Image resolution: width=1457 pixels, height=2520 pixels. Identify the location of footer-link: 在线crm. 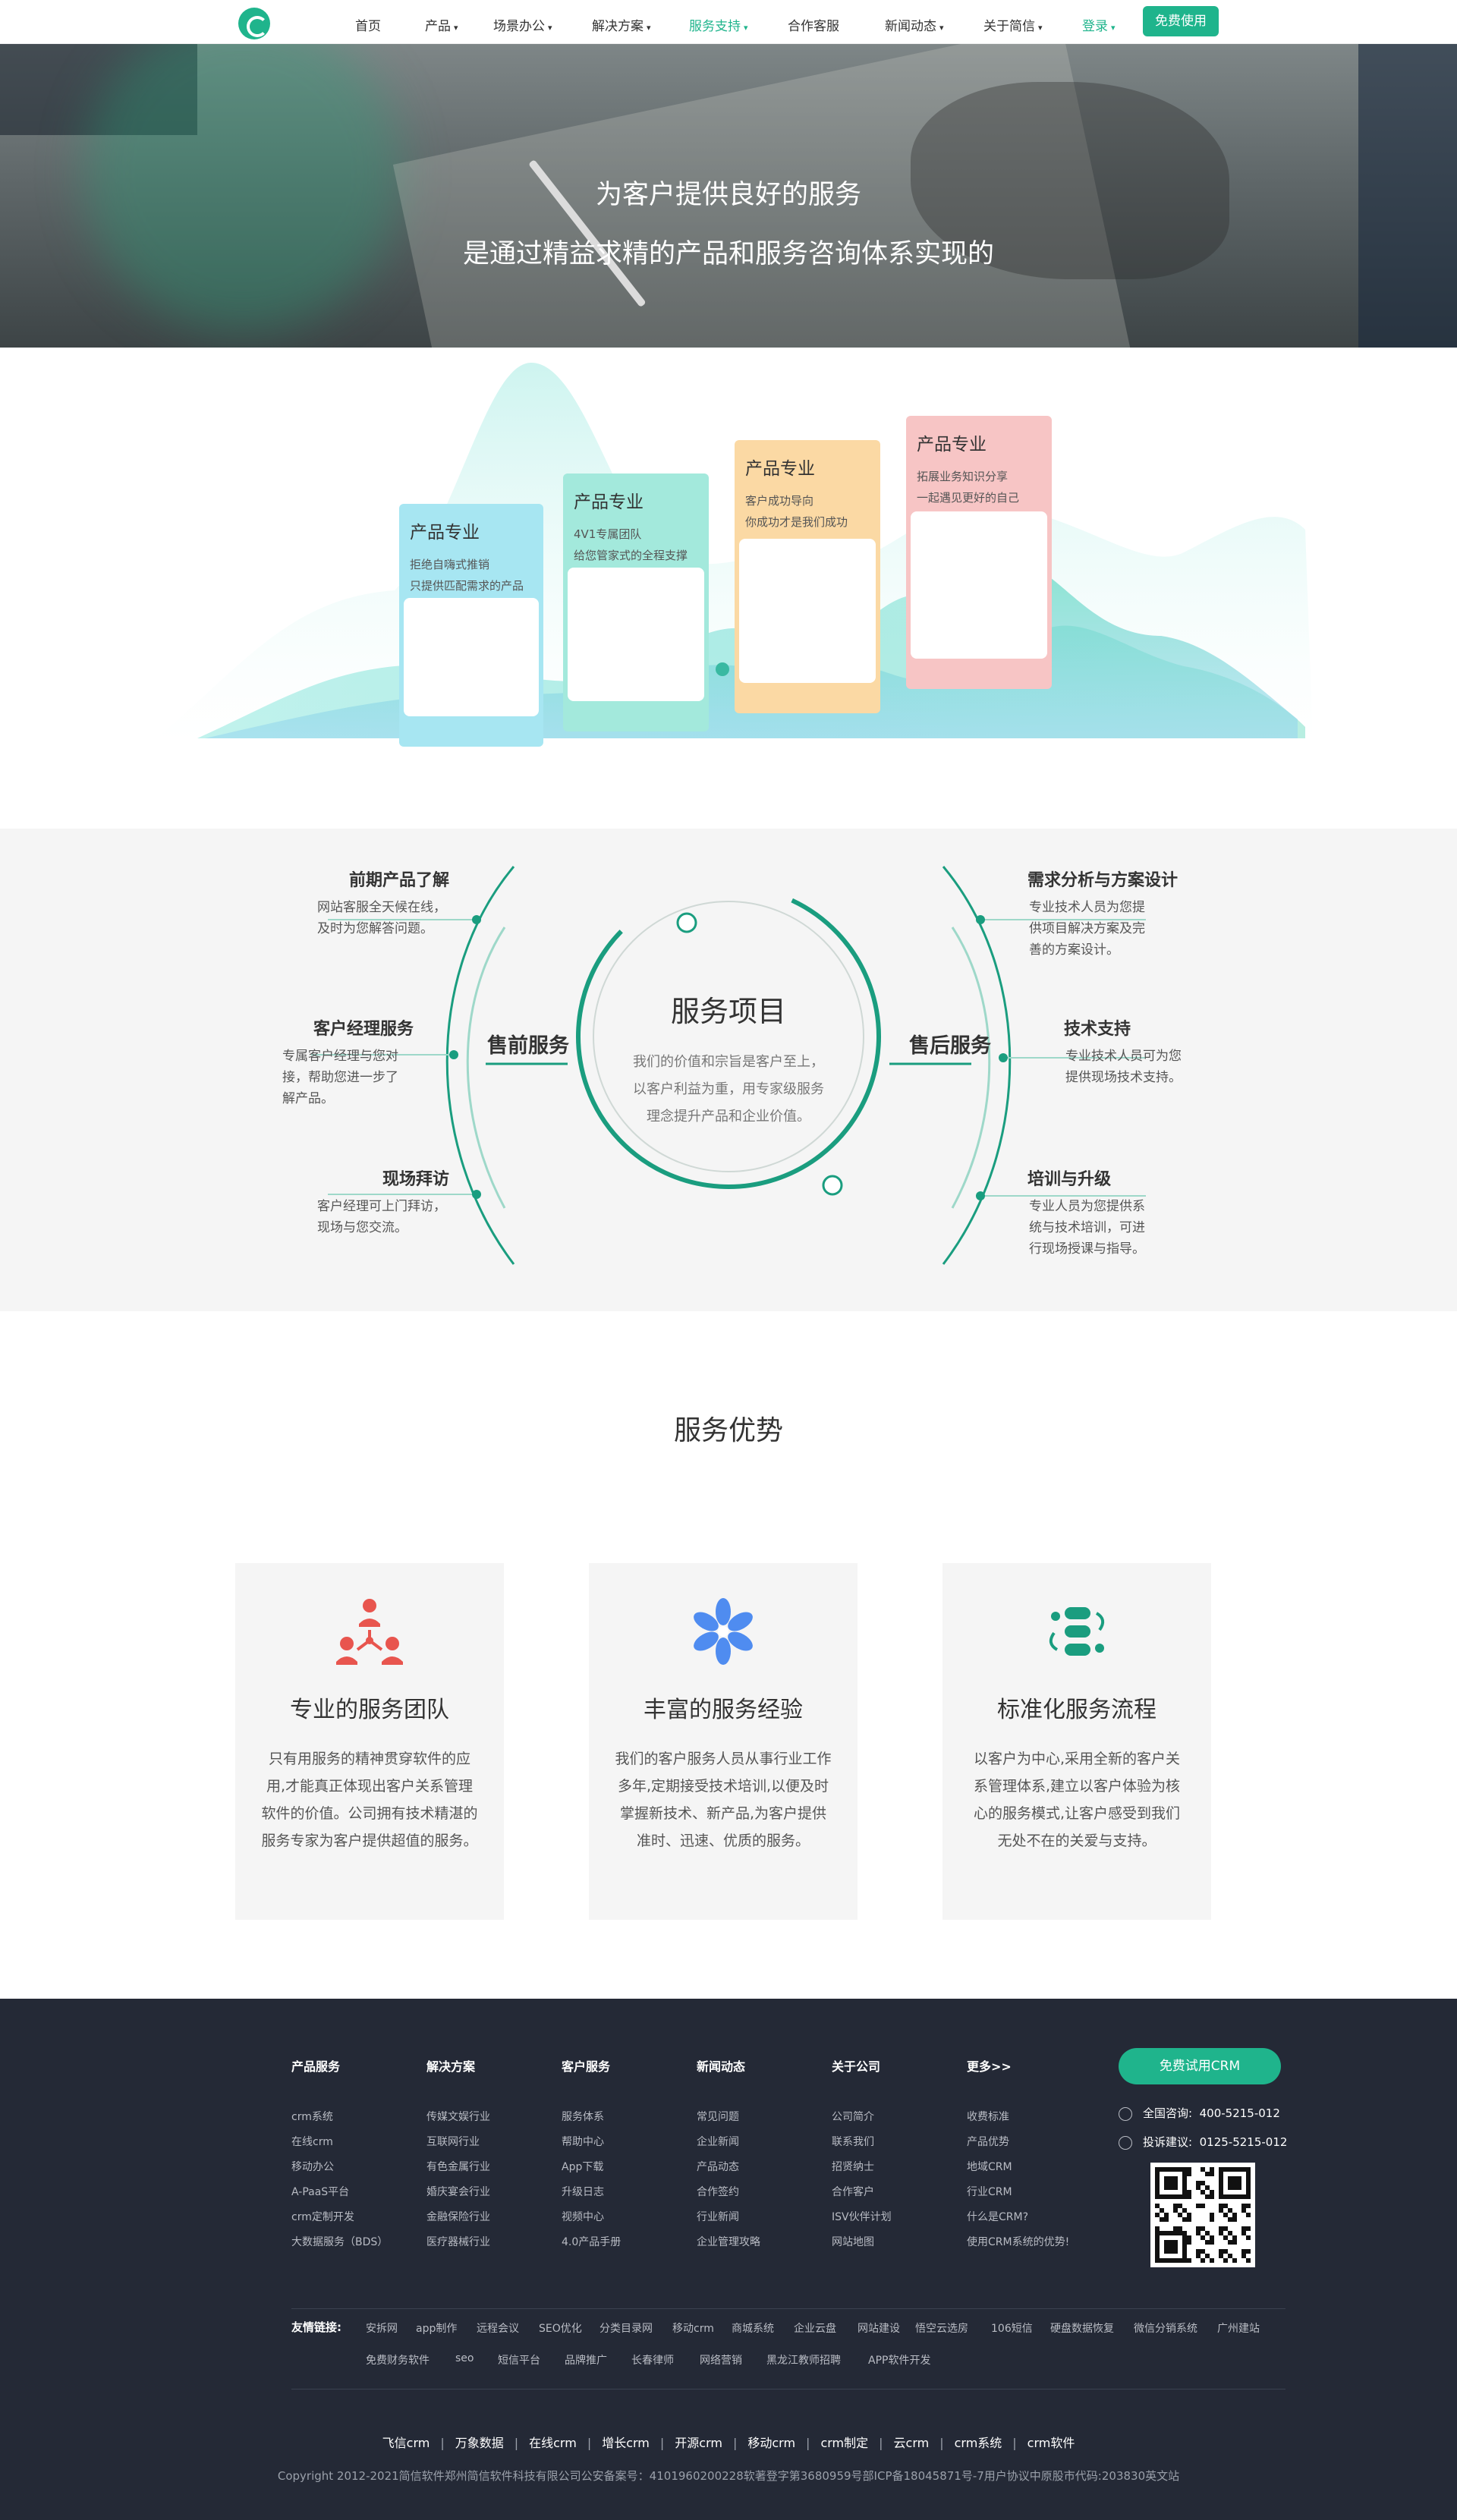
(355, 2142).